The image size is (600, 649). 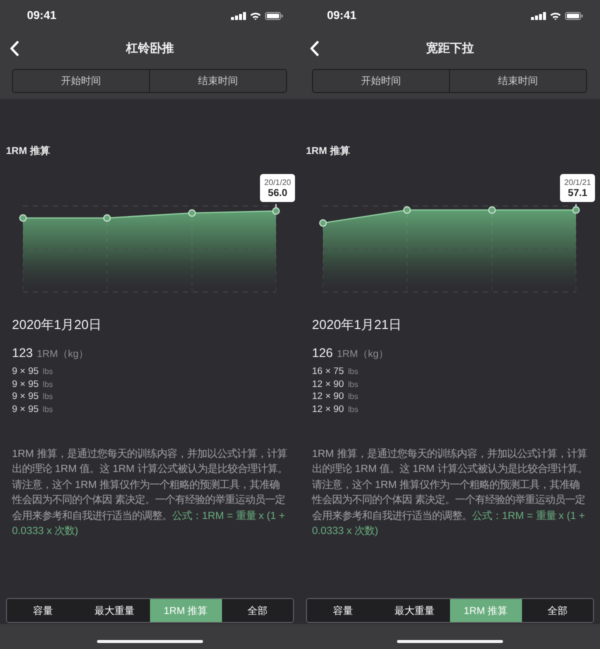 What do you see at coordinates (322, 353) in the screenshot?
I see `total-value: 126` at bounding box center [322, 353].